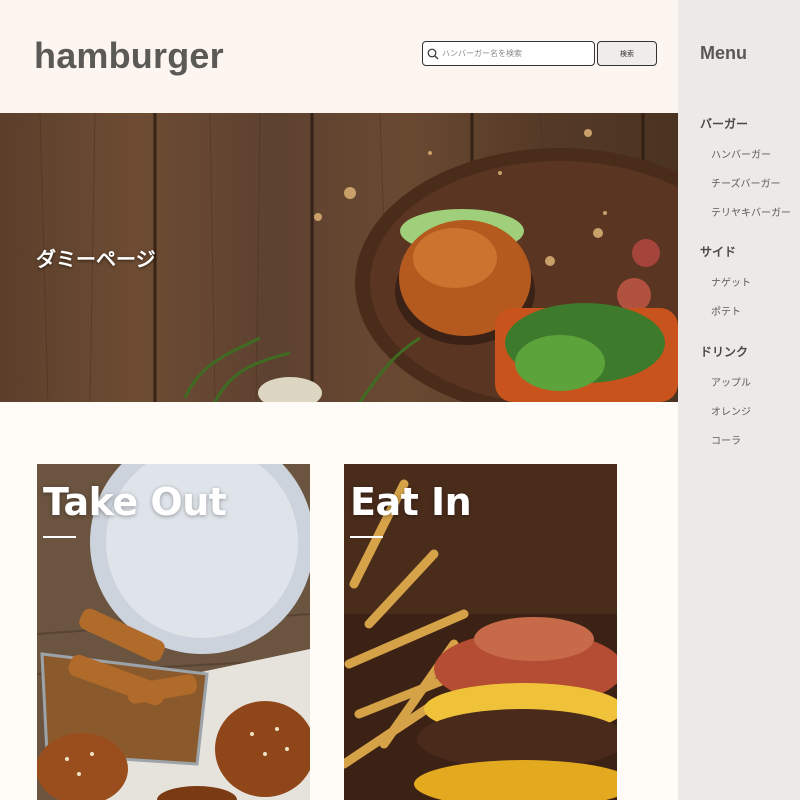  I want to click on eat-in-card: Eat In, so click(480, 632).